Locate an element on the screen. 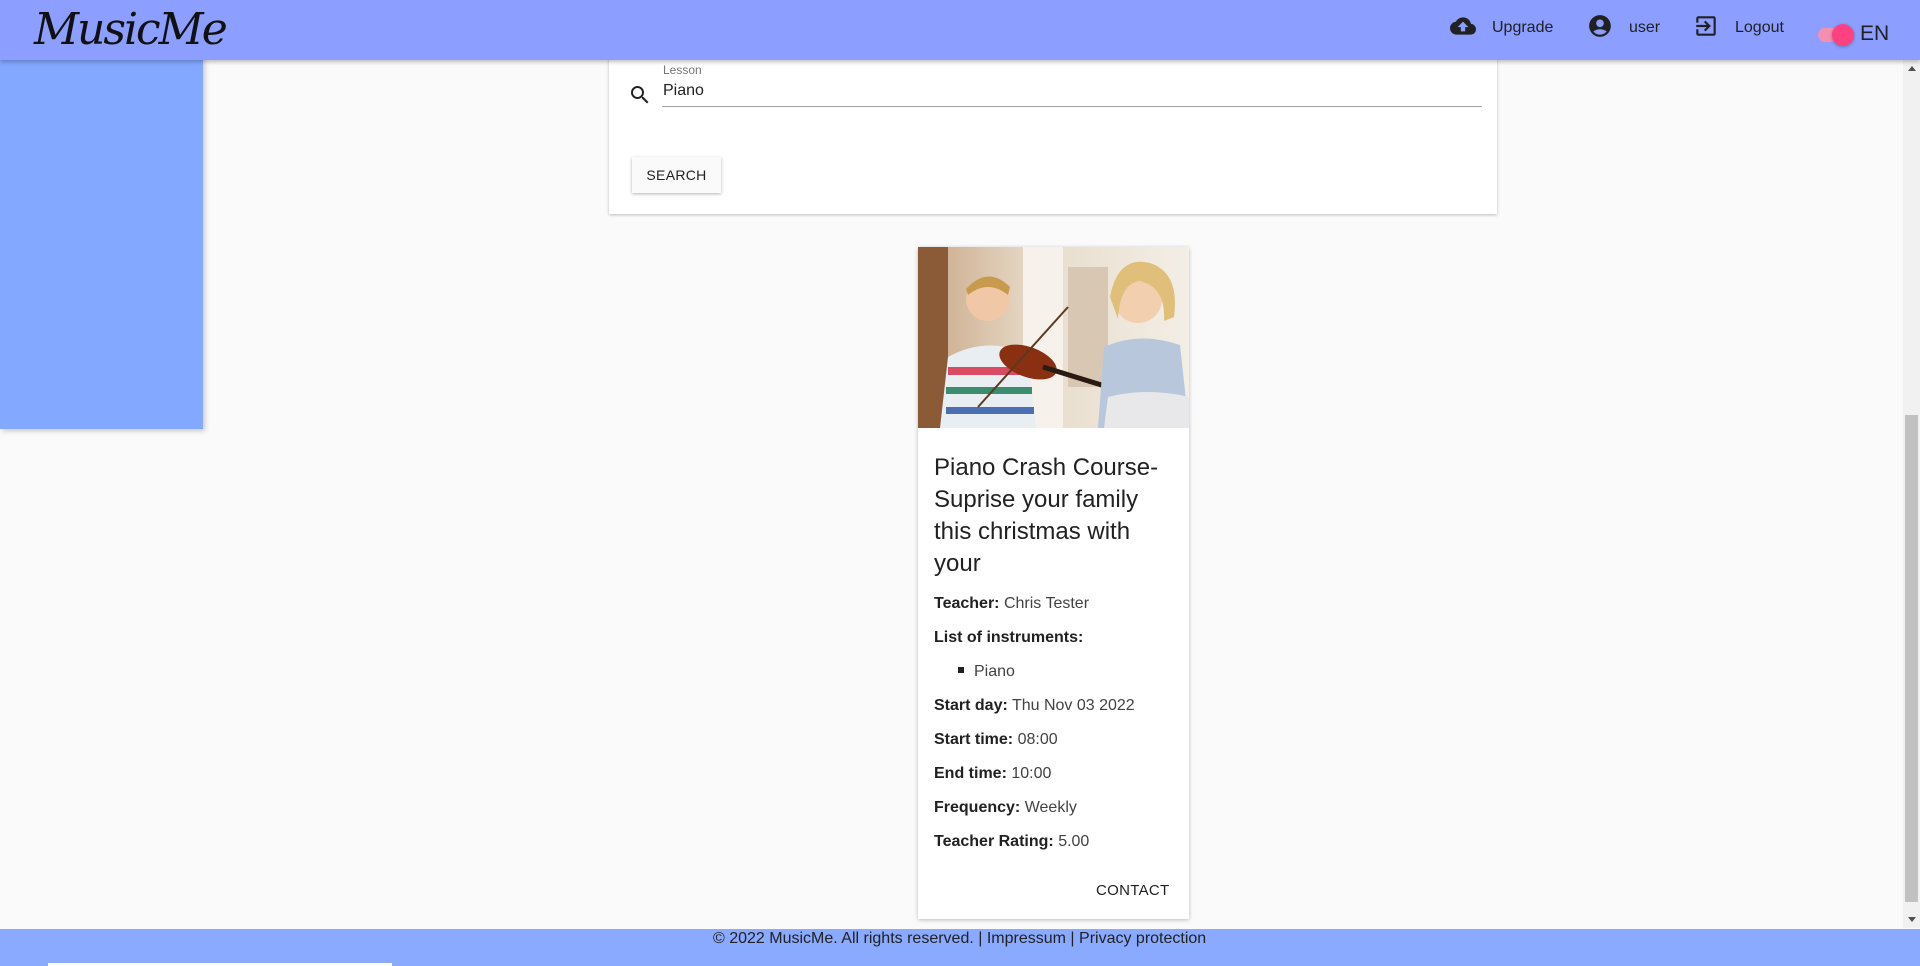 This screenshot has height=966, width=1920. account-circle-icon is located at coordinates (1600, 28).